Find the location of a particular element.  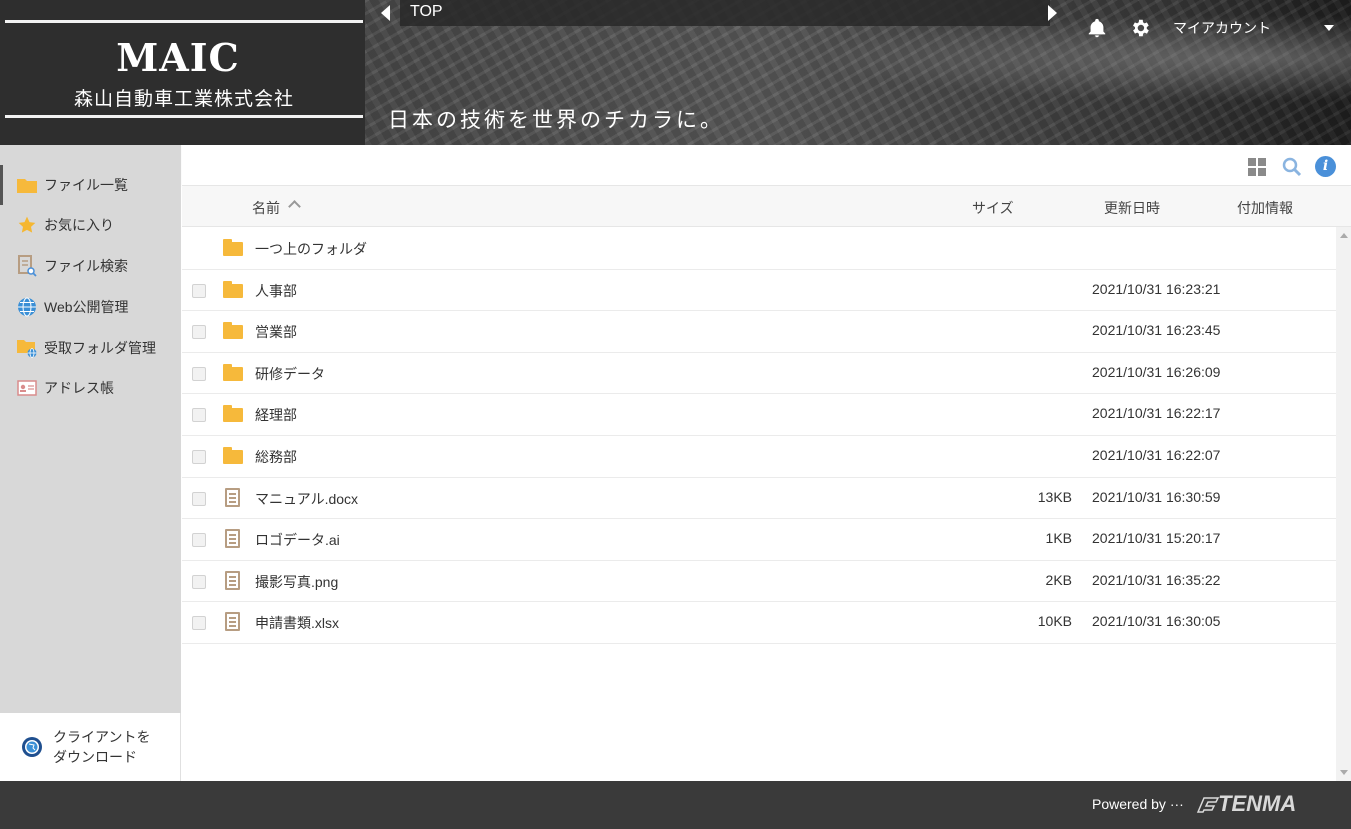

grid-view-icon is located at coordinates (1257, 167).